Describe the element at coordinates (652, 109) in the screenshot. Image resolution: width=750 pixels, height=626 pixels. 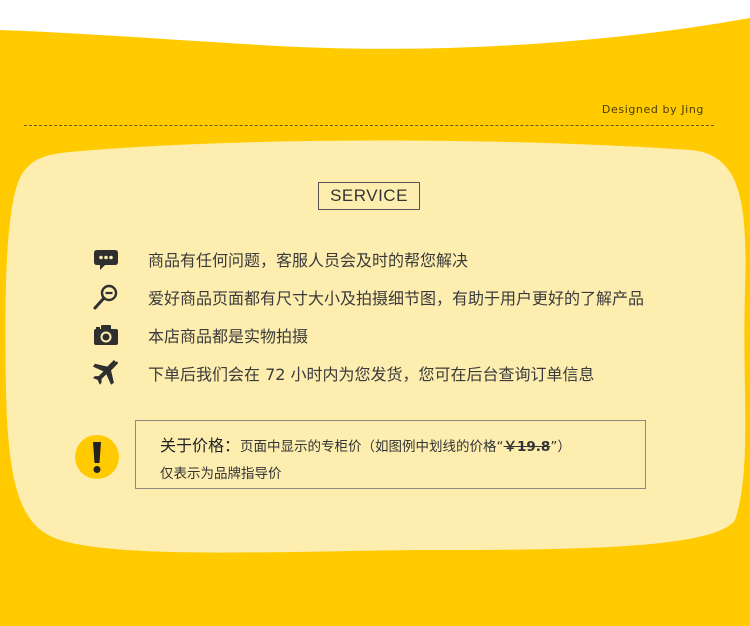
I see `designer-credit: Designed by Jing` at that location.